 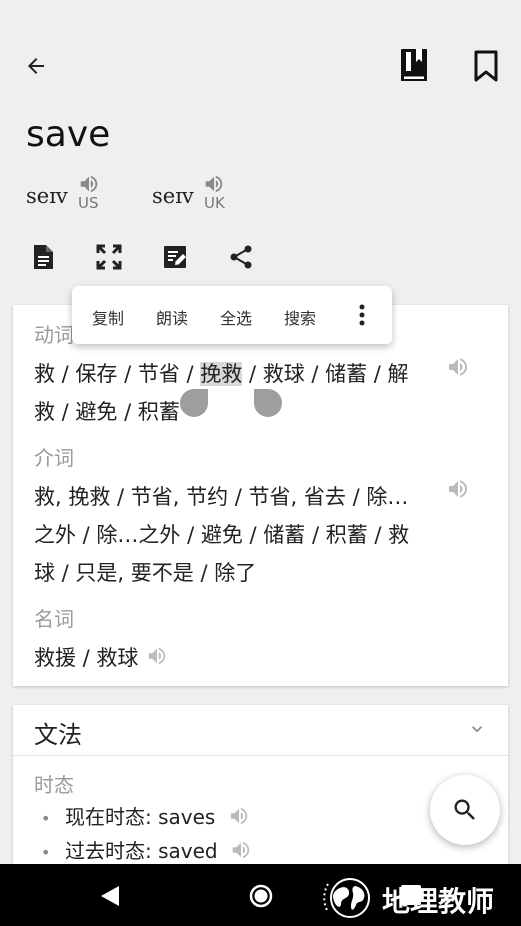 What do you see at coordinates (54, 335) in the screenshot?
I see `pos-label-verb: 动词` at bounding box center [54, 335].